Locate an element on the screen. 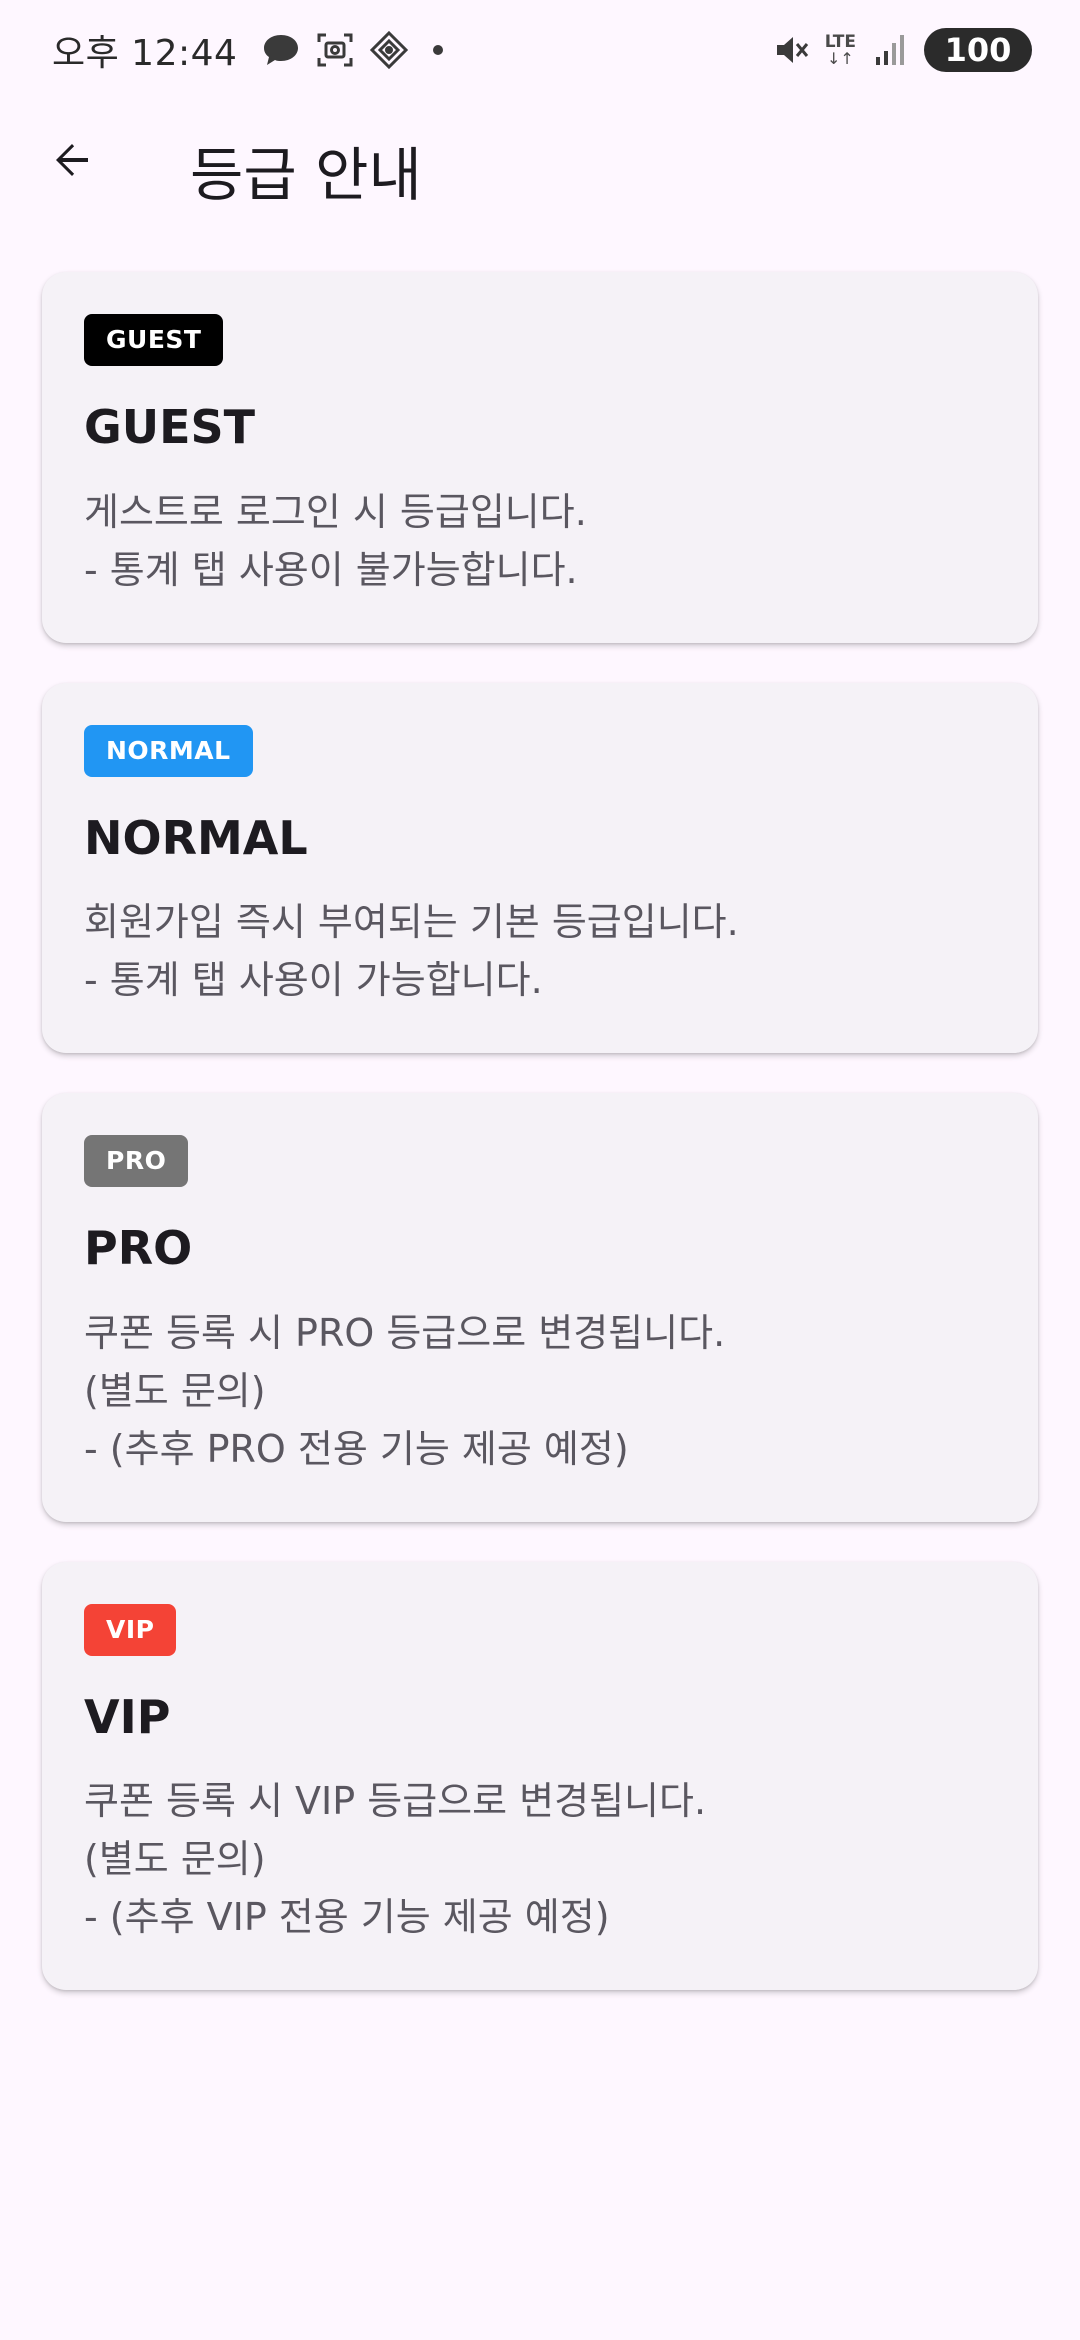  description-line: 쿠폰 등록 시 PRO 등급으로 변경됩니다. is located at coordinates (405, 1332).